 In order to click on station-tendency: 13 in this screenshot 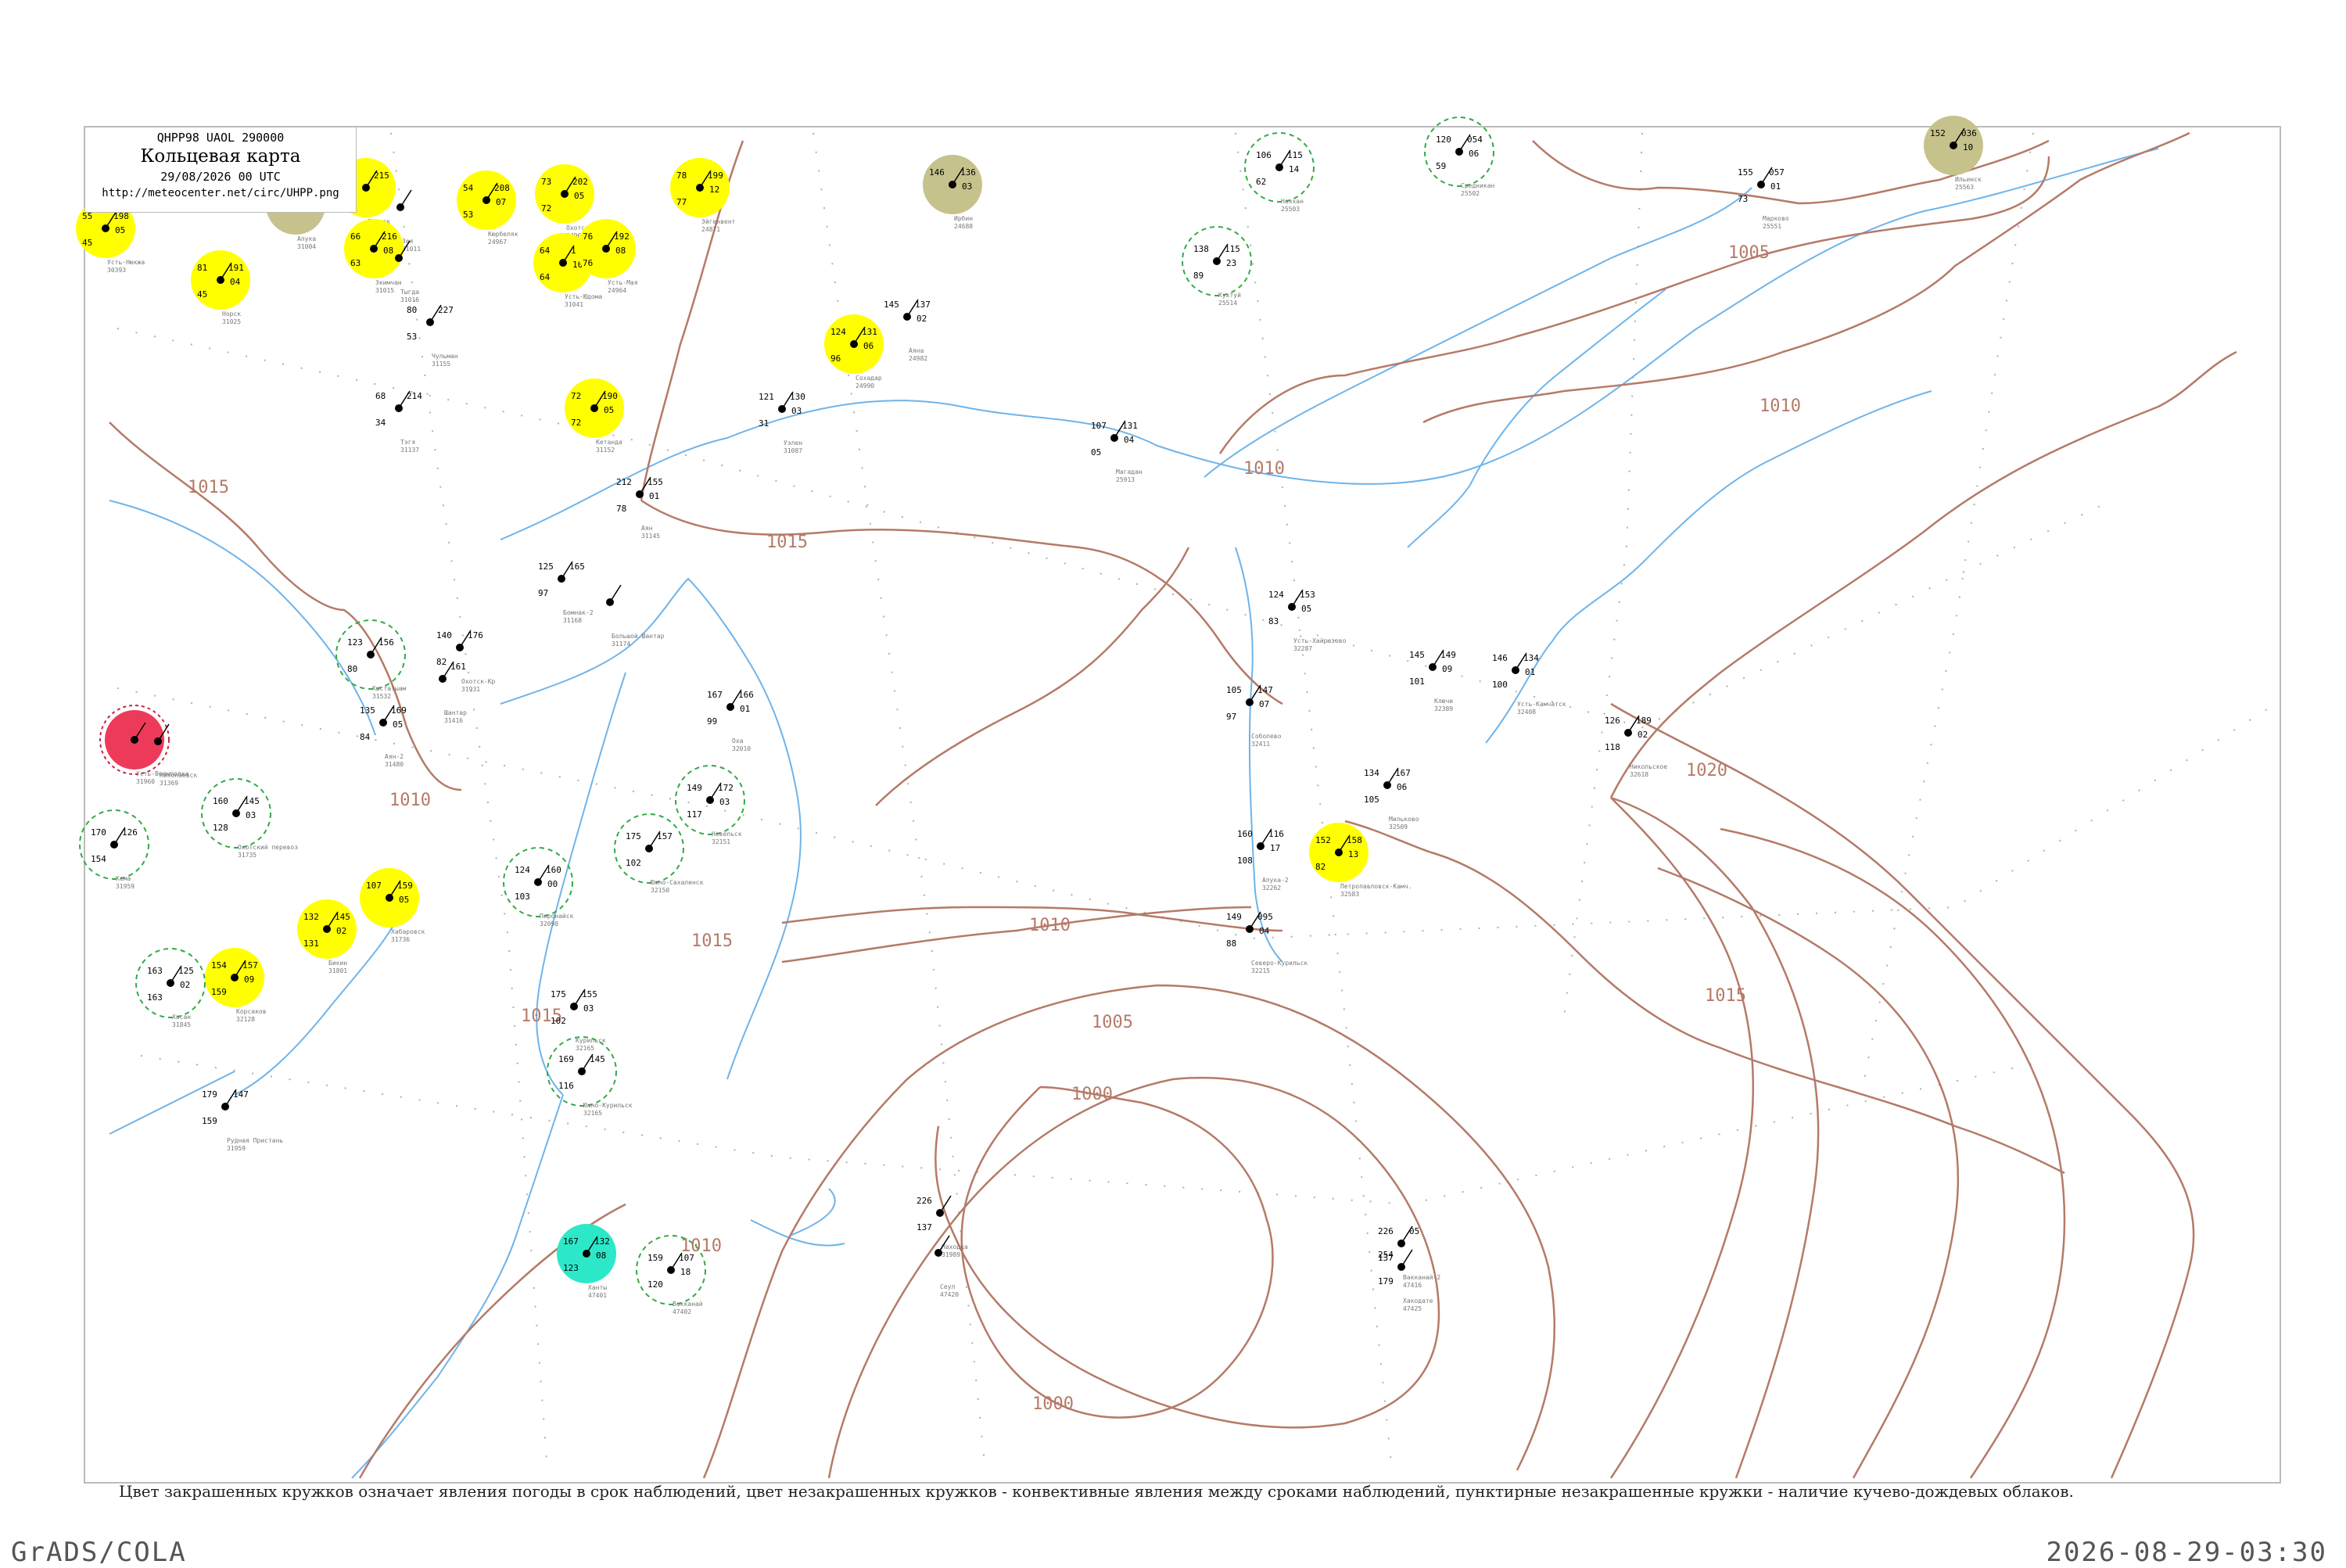, I will do `click(1353, 854)`.